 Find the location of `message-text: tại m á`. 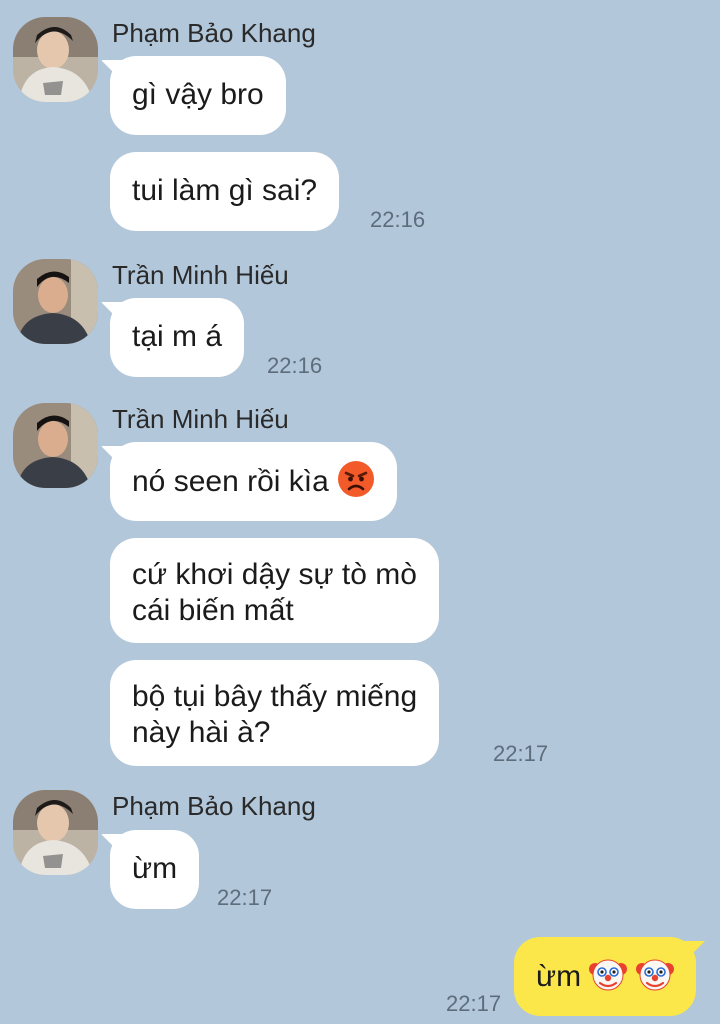

message-text: tại m á is located at coordinates (177, 336).